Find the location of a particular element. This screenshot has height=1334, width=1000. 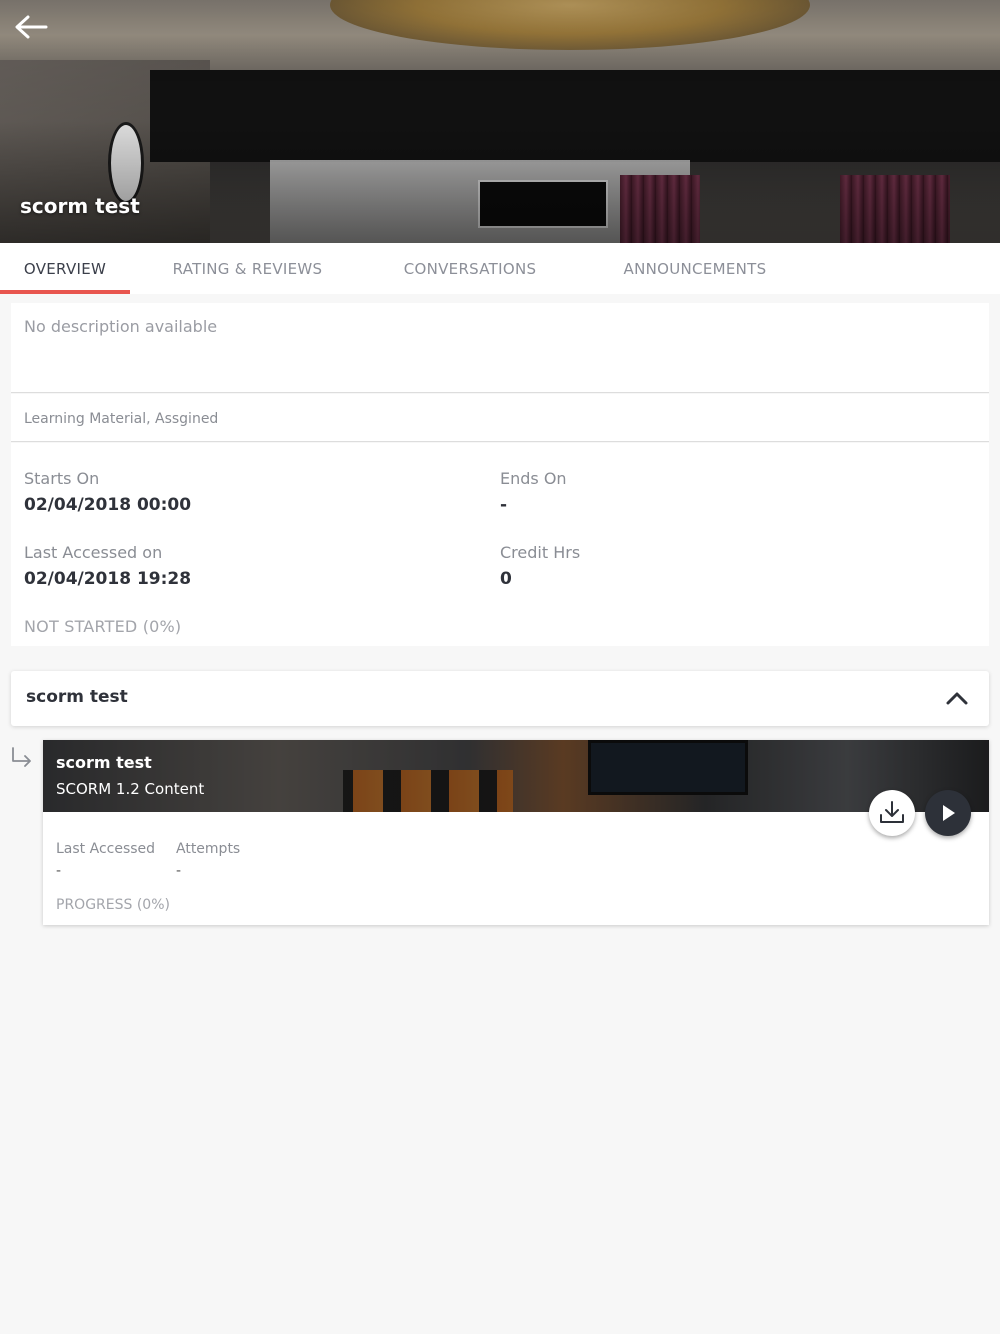

module-title: scorm test is located at coordinates (77, 697).